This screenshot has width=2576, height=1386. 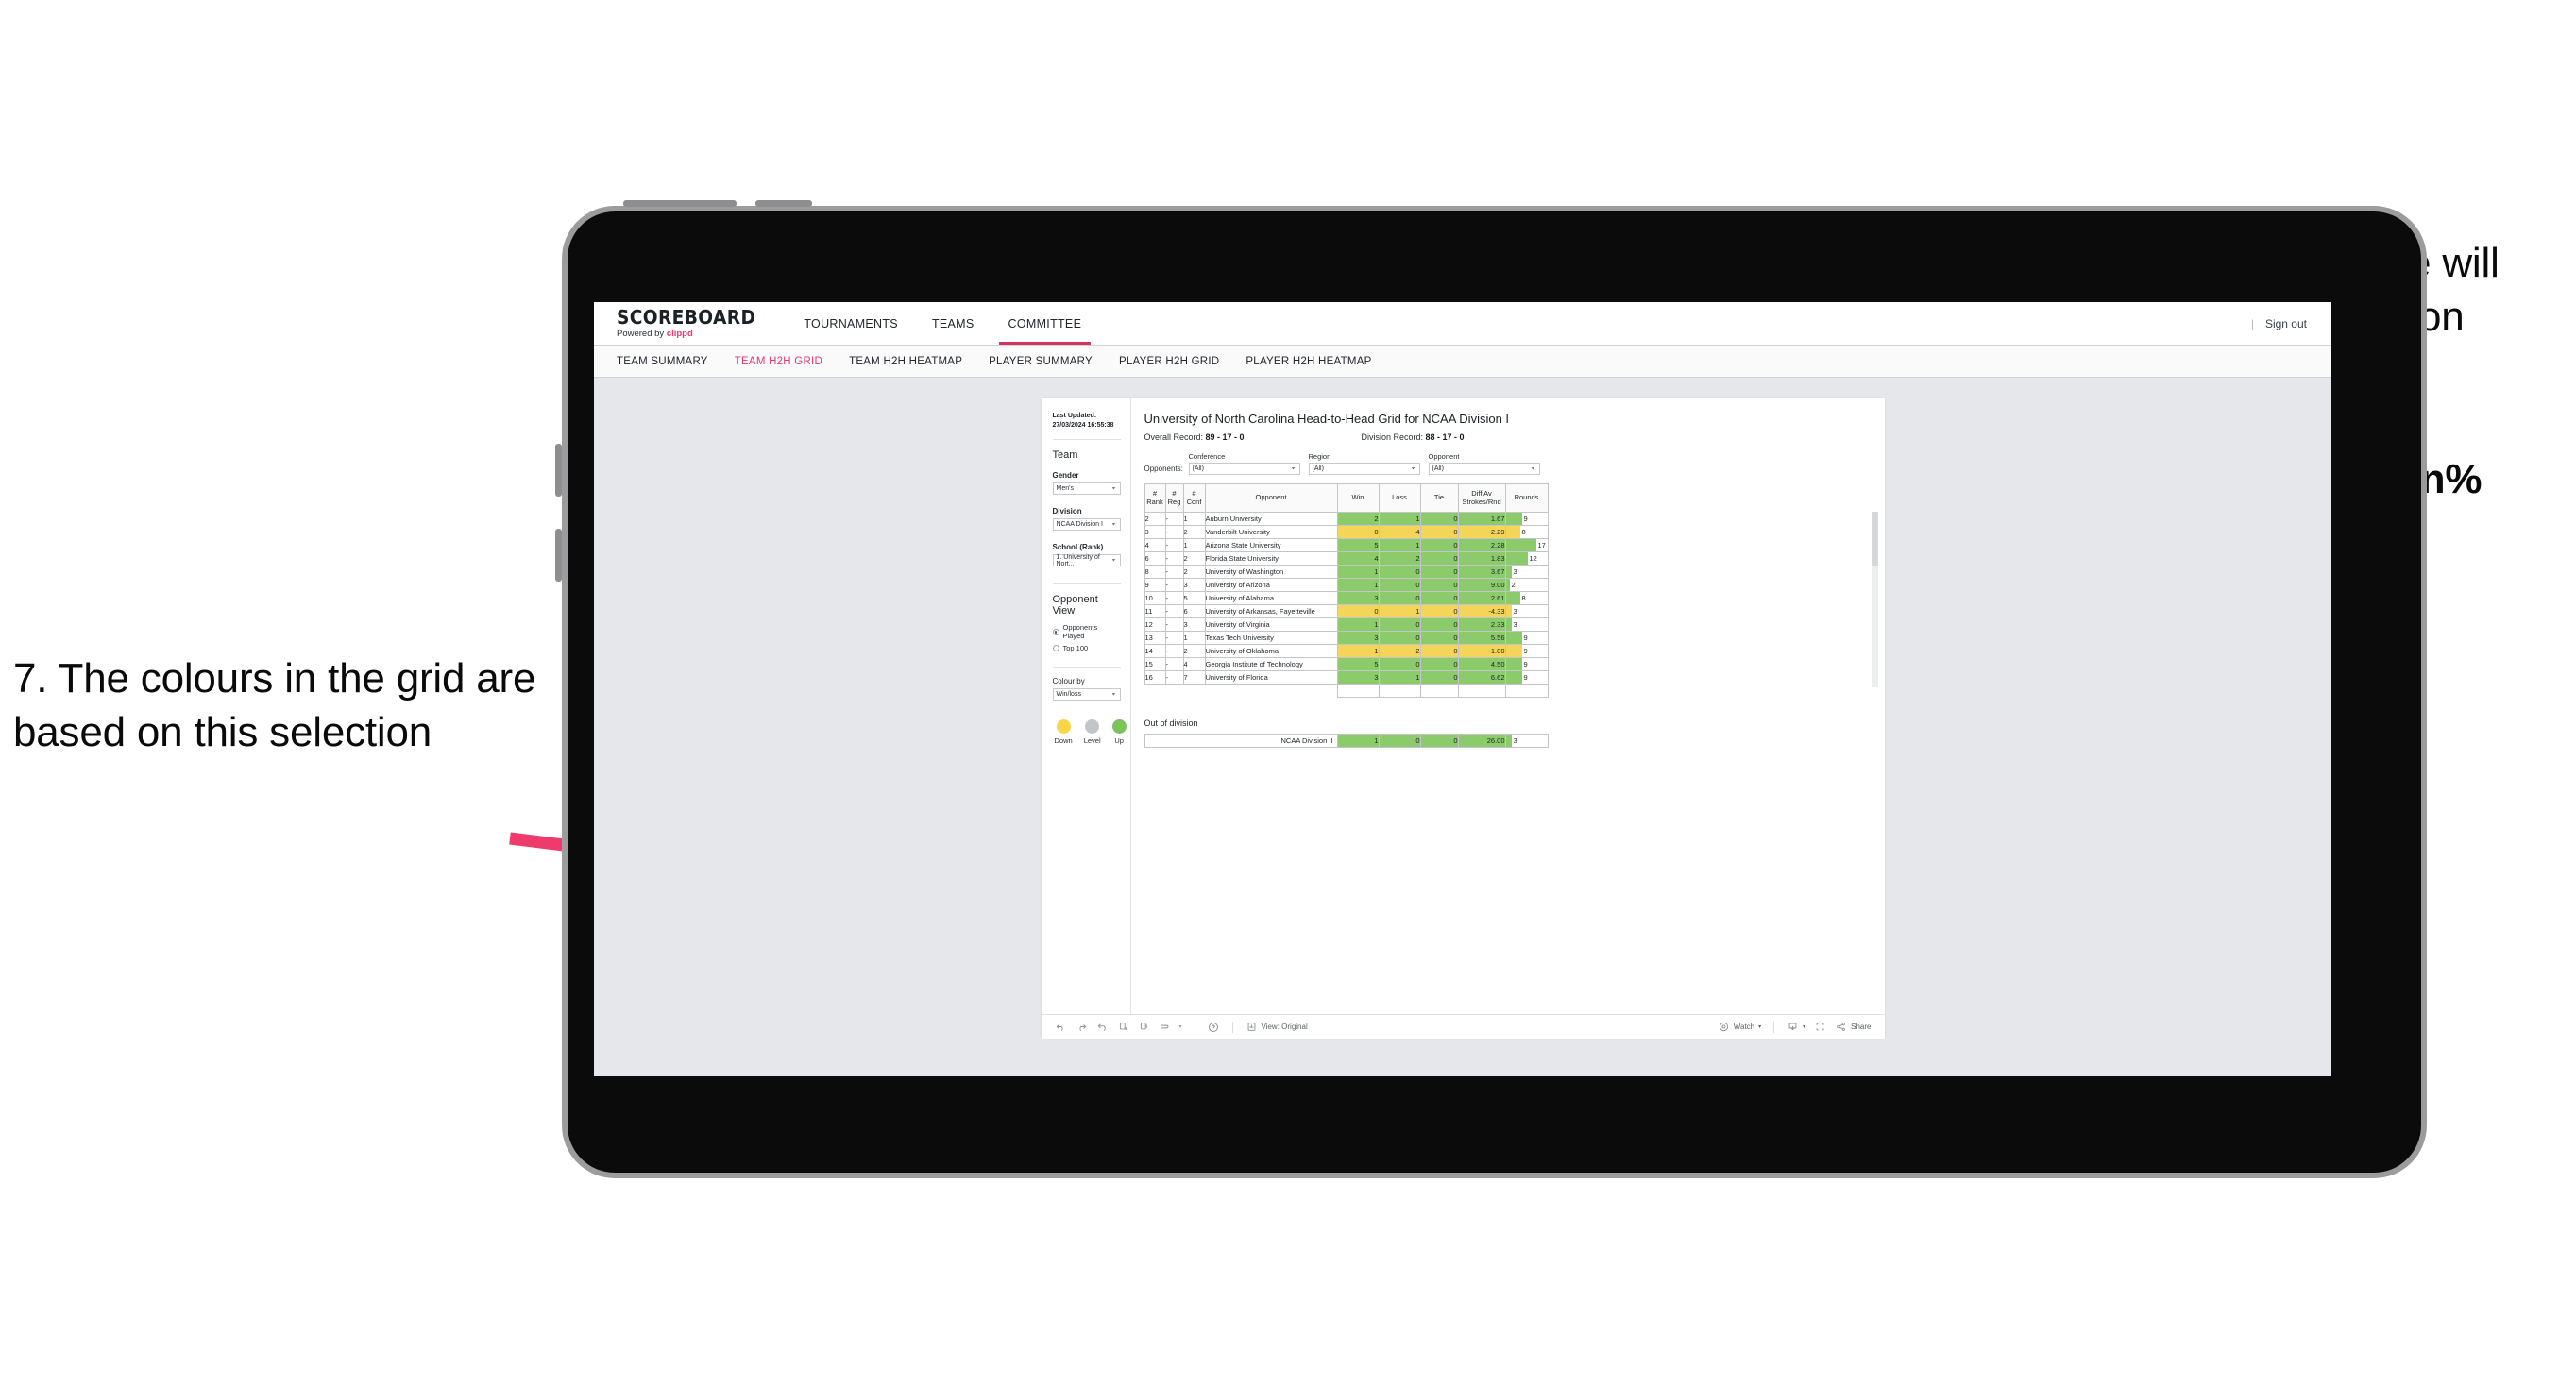 I want to click on sign-out-link: Sign out, so click(x=2286, y=324).